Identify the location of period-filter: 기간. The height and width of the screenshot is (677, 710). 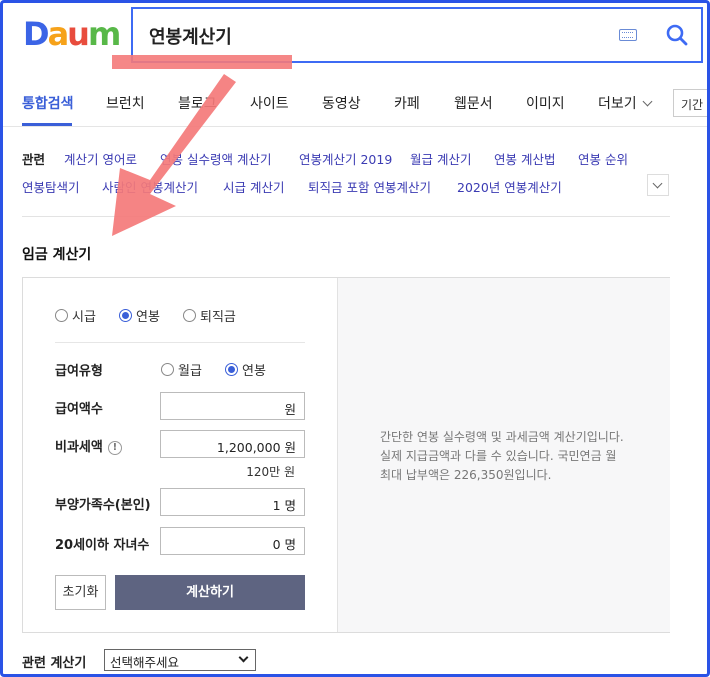
(691, 103).